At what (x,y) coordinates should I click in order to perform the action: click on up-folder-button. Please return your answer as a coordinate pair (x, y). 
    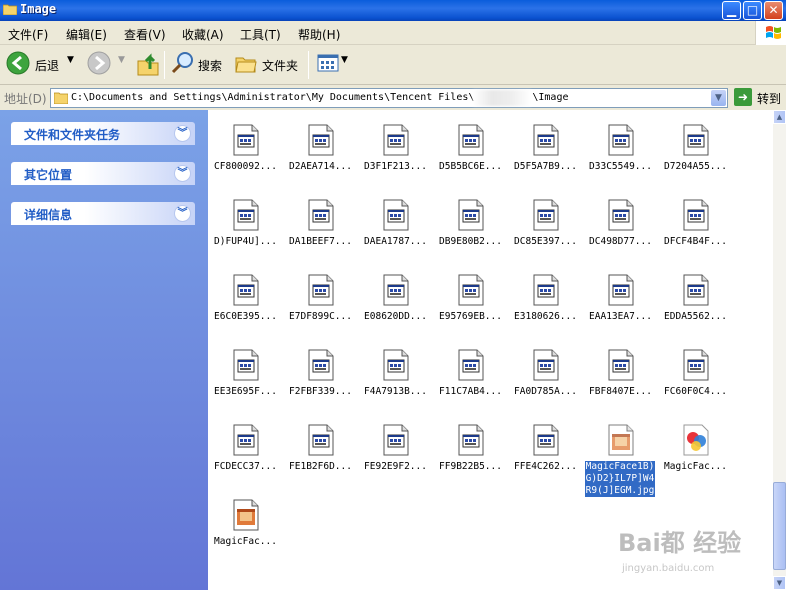
    Looking at the image, I should click on (148, 65).